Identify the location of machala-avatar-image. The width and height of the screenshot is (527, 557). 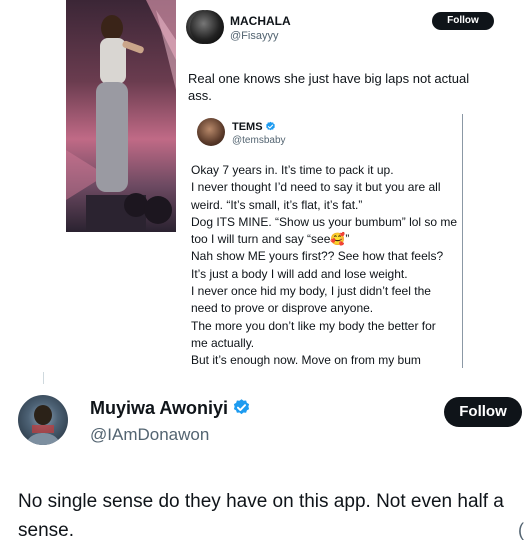
(207, 27).